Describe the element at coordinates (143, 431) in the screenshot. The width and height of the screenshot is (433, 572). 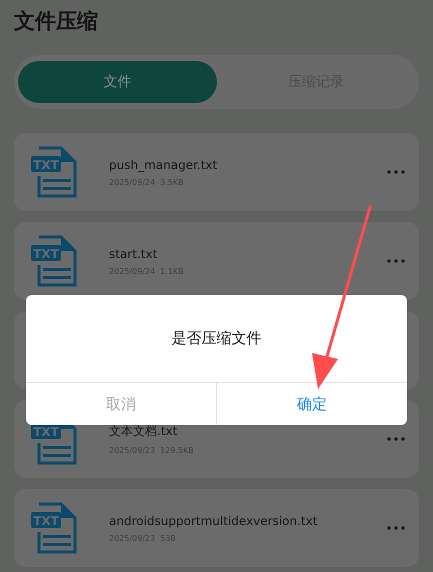
I see `file-name: 文本文档.txt` at that location.